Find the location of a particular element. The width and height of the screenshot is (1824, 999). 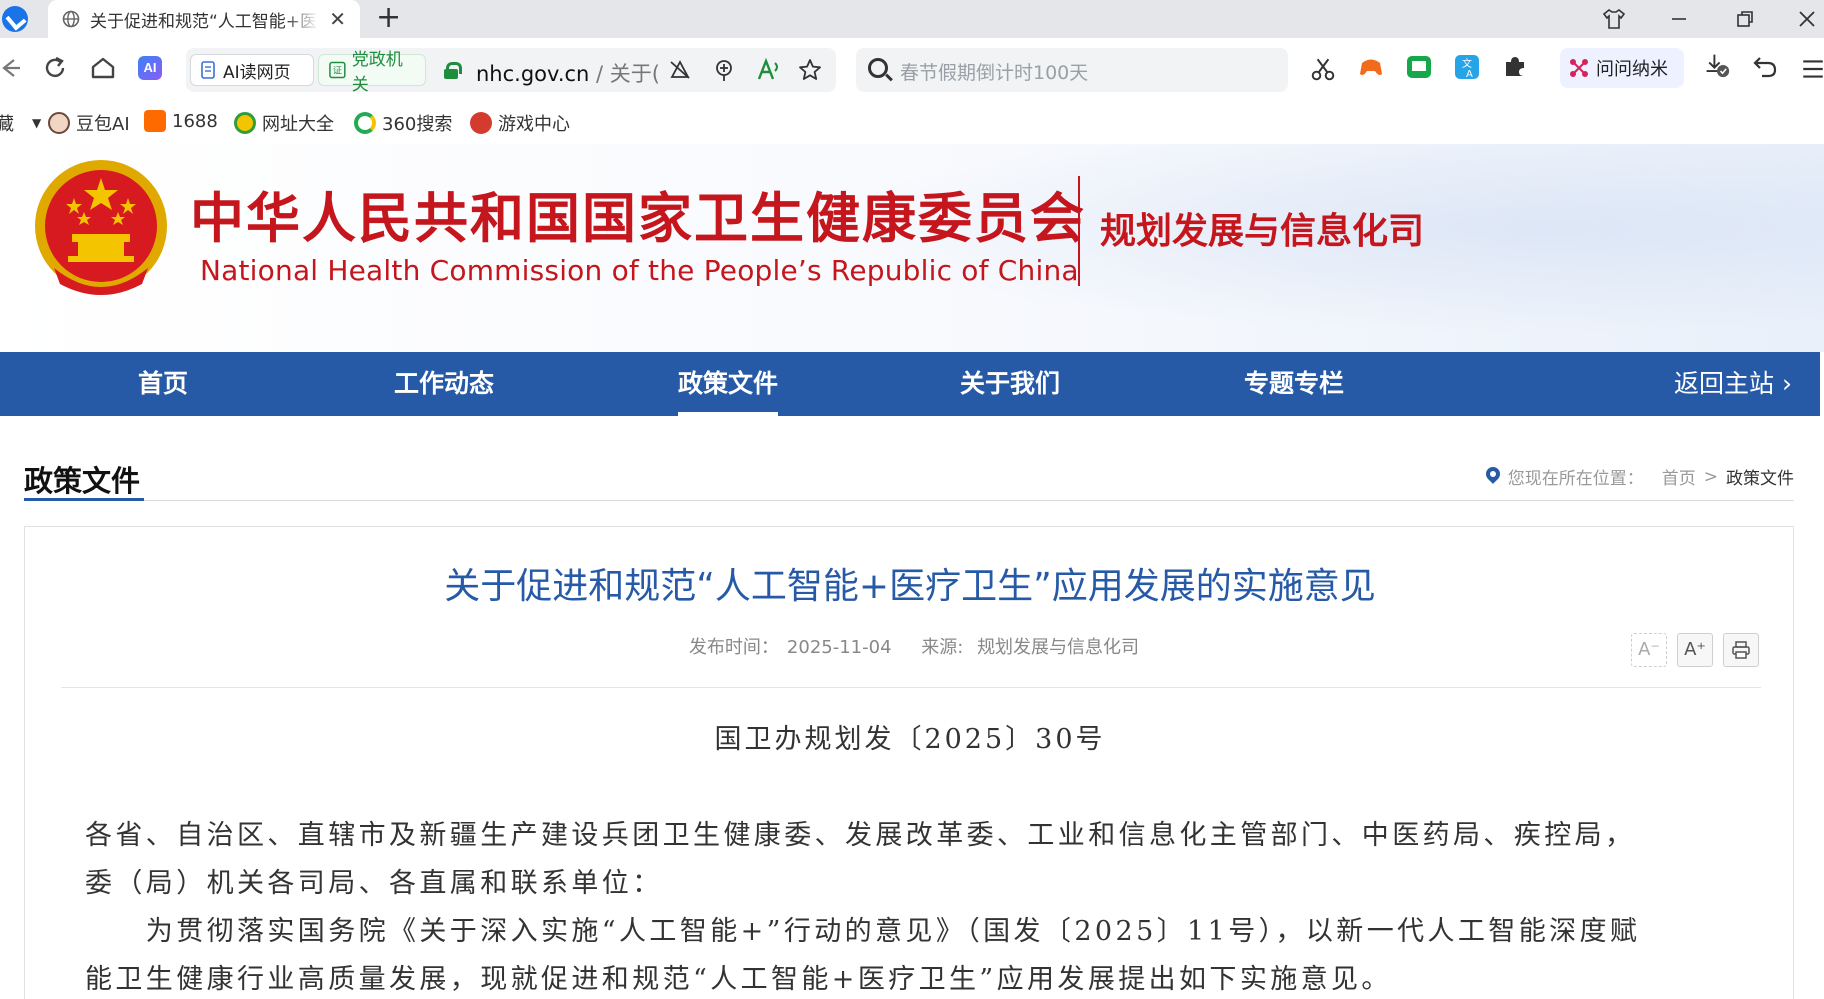

font-increase-button: A⁺ is located at coordinates (1695, 650).